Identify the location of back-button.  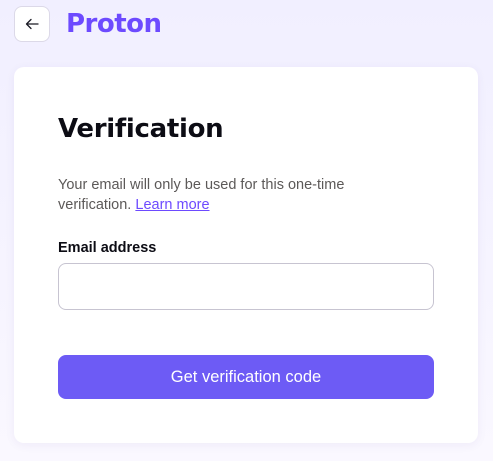
(32, 24).